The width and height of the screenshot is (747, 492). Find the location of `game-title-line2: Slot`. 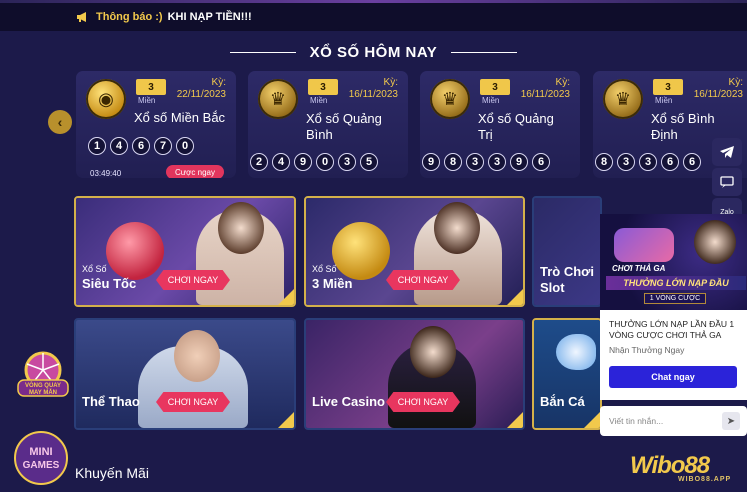

game-title-line2: Slot is located at coordinates (552, 287).